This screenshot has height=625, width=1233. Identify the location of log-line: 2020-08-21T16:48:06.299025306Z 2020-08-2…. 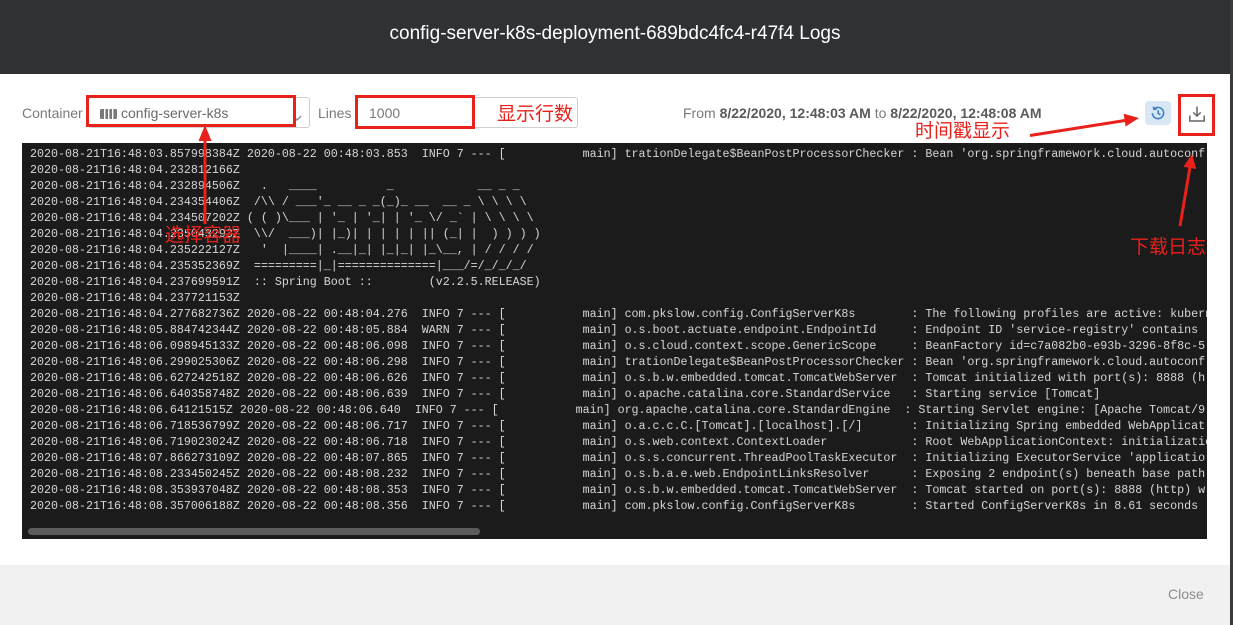
(618, 362).